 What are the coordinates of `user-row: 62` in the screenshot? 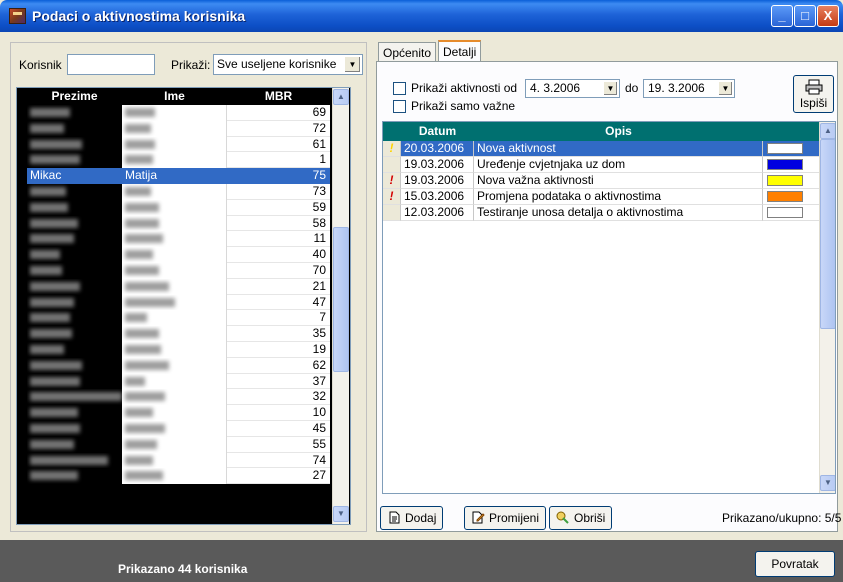 It's located at (178, 365).